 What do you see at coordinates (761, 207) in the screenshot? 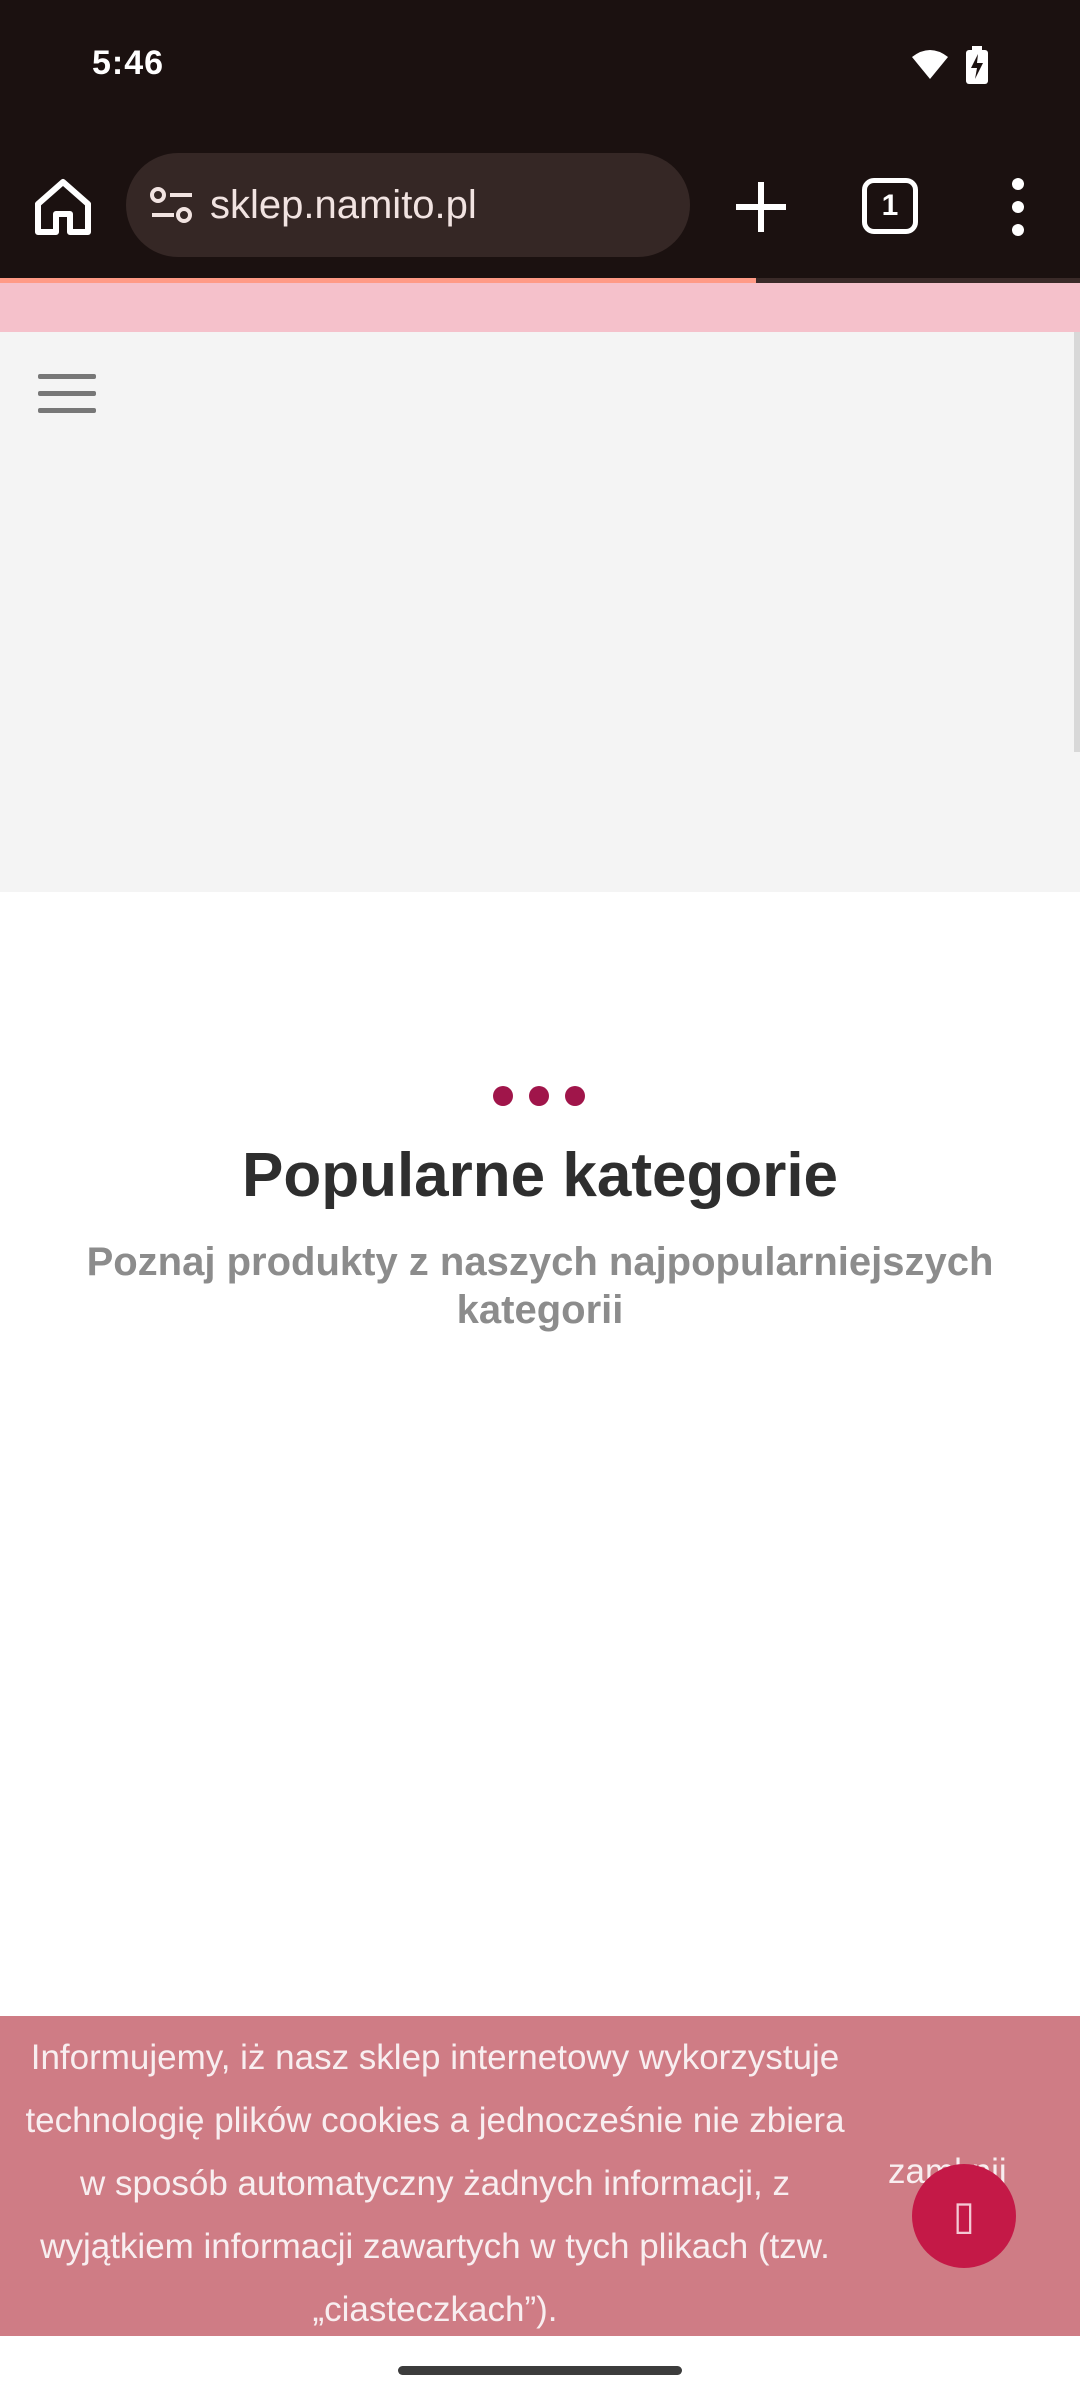
I see `plus-icon` at bounding box center [761, 207].